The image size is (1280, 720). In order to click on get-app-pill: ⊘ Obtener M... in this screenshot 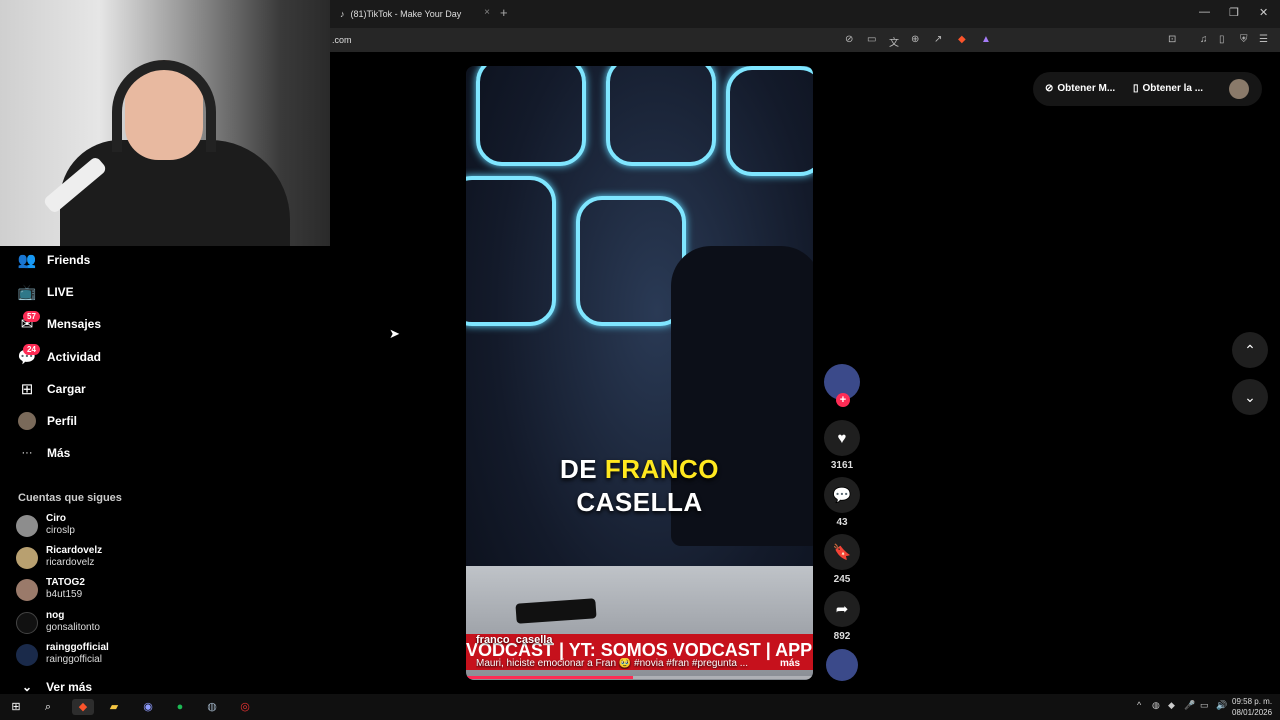, I will do `click(1080, 88)`.